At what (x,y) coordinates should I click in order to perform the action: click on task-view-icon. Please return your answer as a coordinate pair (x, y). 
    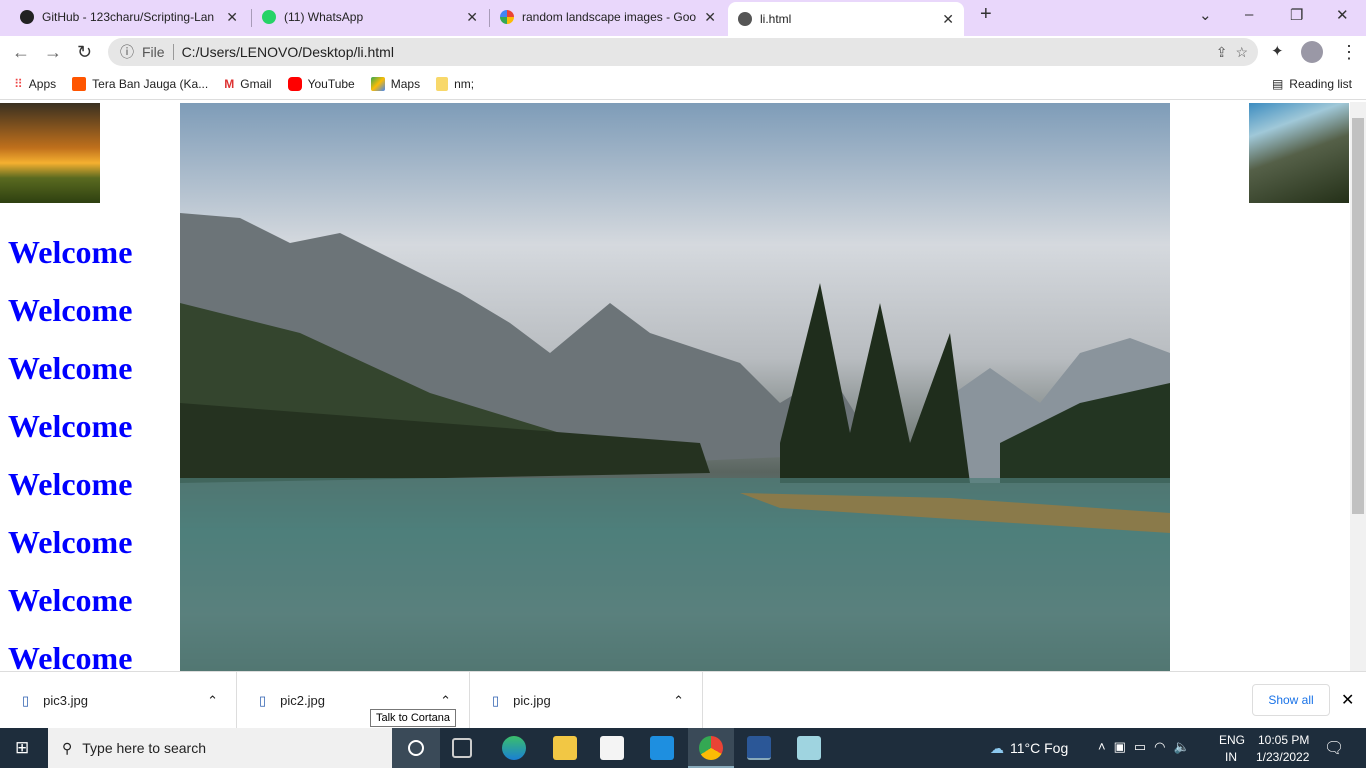
    Looking at the image, I should click on (462, 748).